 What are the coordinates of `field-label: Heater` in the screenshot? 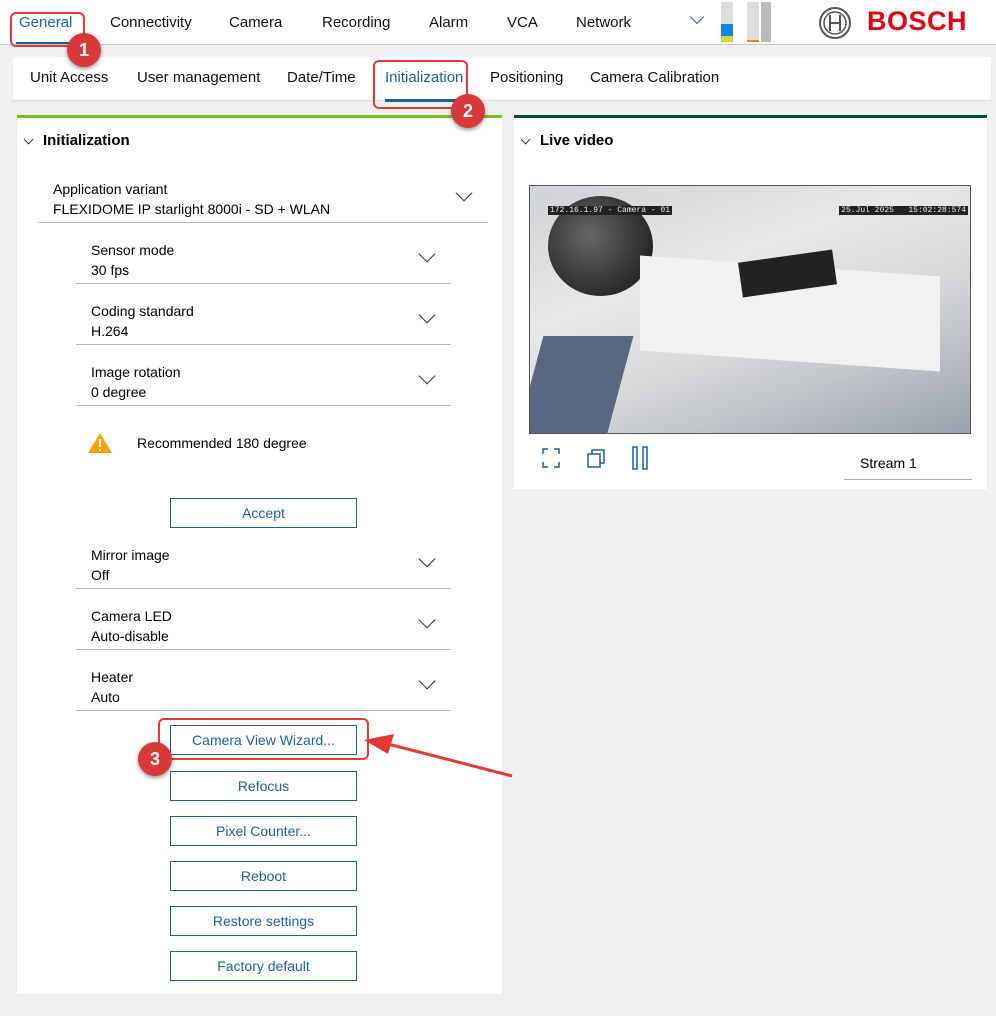 It's located at (112, 677).